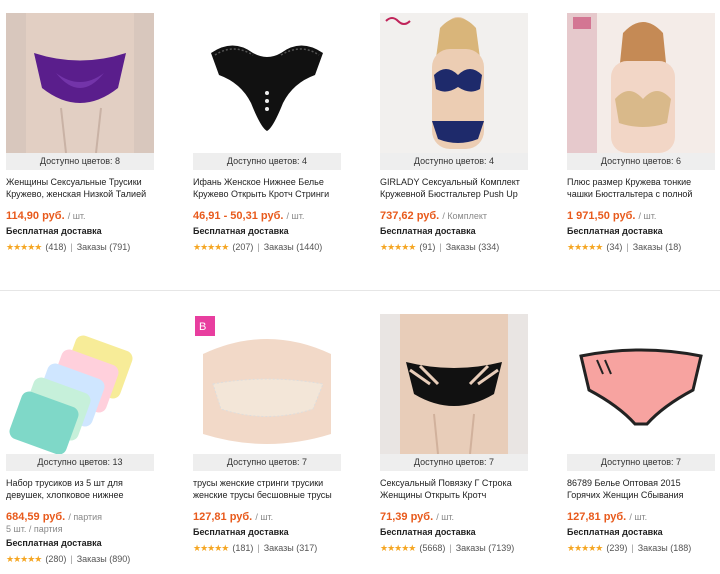  What do you see at coordinates (454, 548) in the screenshot?
I see `rating-row: ★★★★★ (5668) | Заказы (7139)` at bounding box center [454, 548].